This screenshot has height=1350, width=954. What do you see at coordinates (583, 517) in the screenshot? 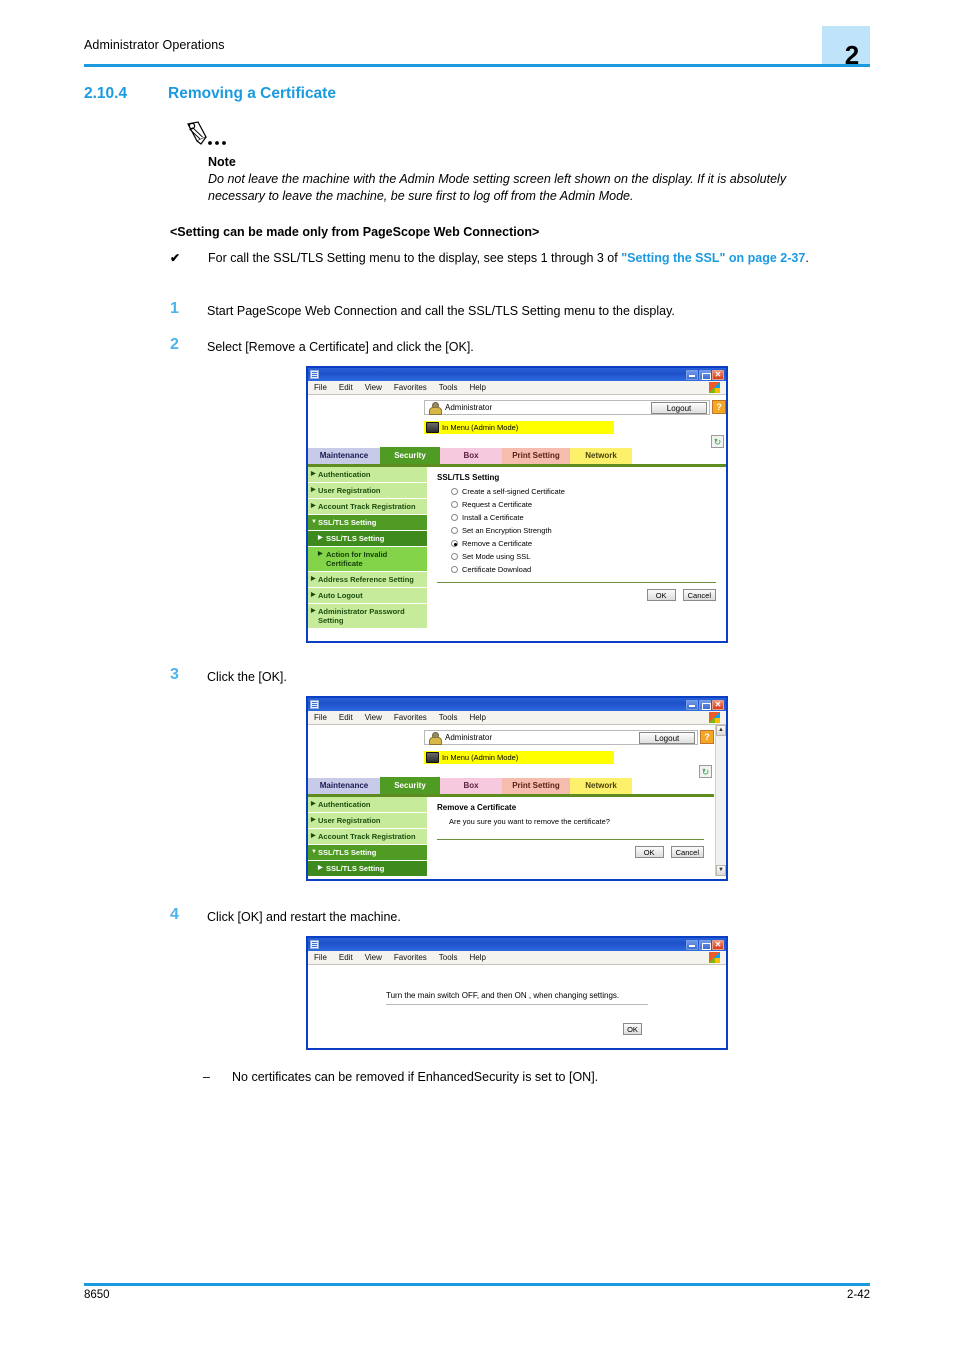
I see `radio-install-a-certificate: Install a Certificate` at bounding box center [583, 517].